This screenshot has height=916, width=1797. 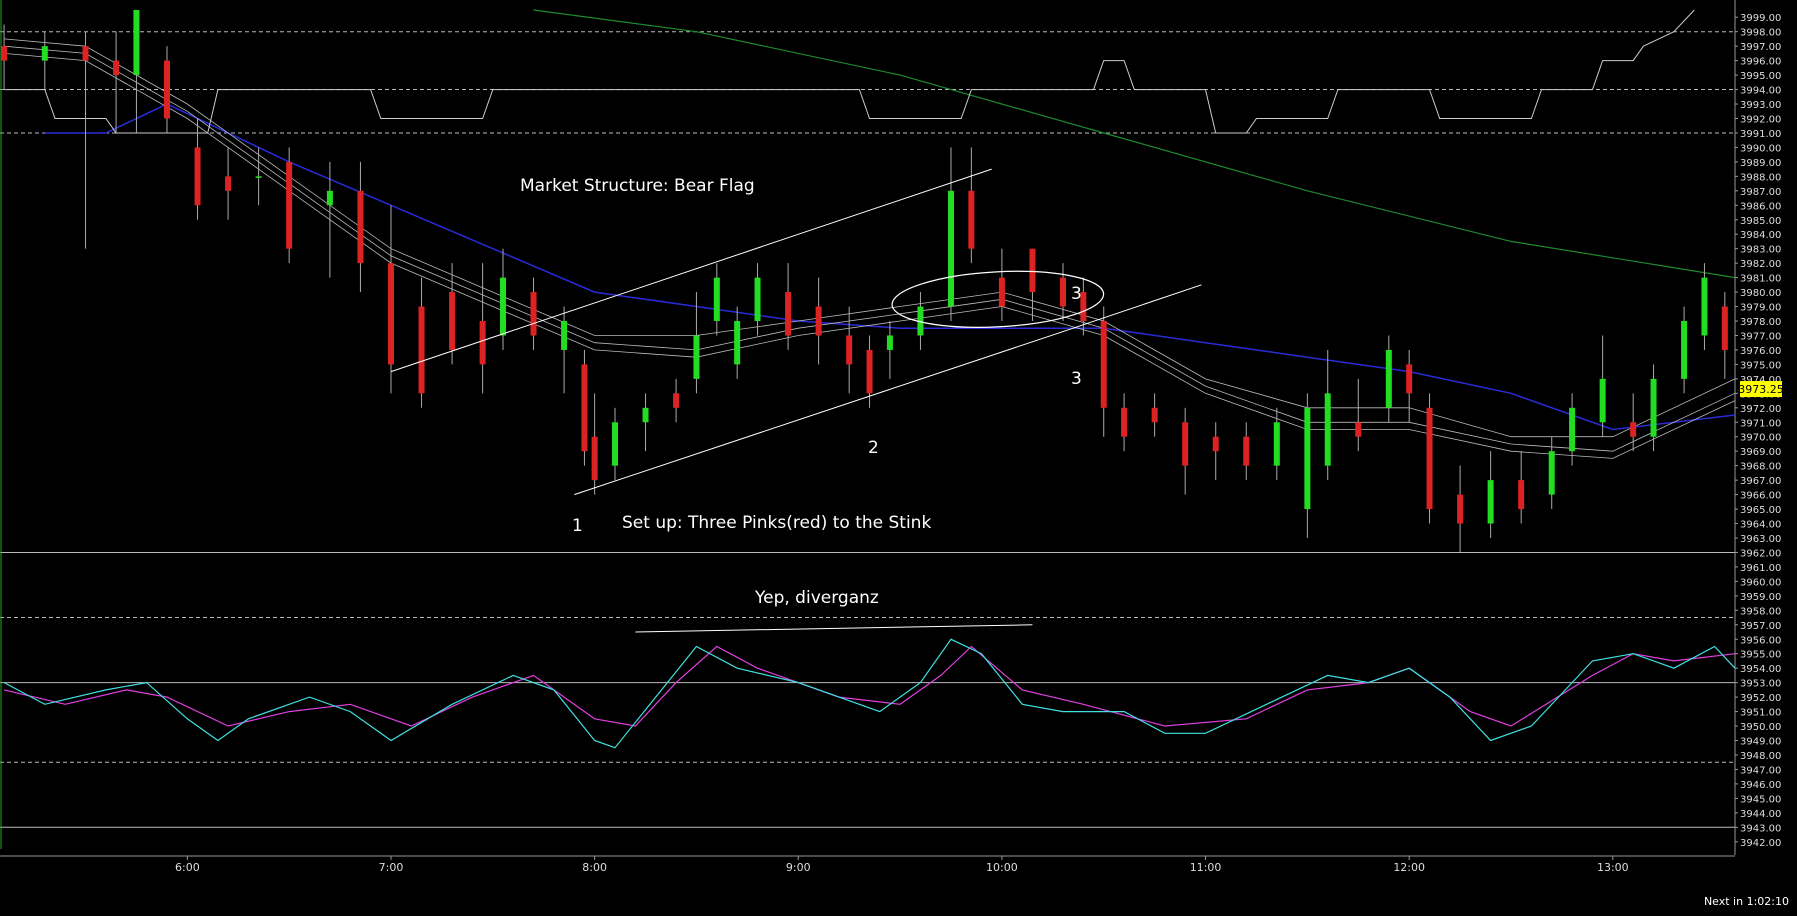 I want to click on price-tick-label: 3982.00, so click(x=1760, y=264).